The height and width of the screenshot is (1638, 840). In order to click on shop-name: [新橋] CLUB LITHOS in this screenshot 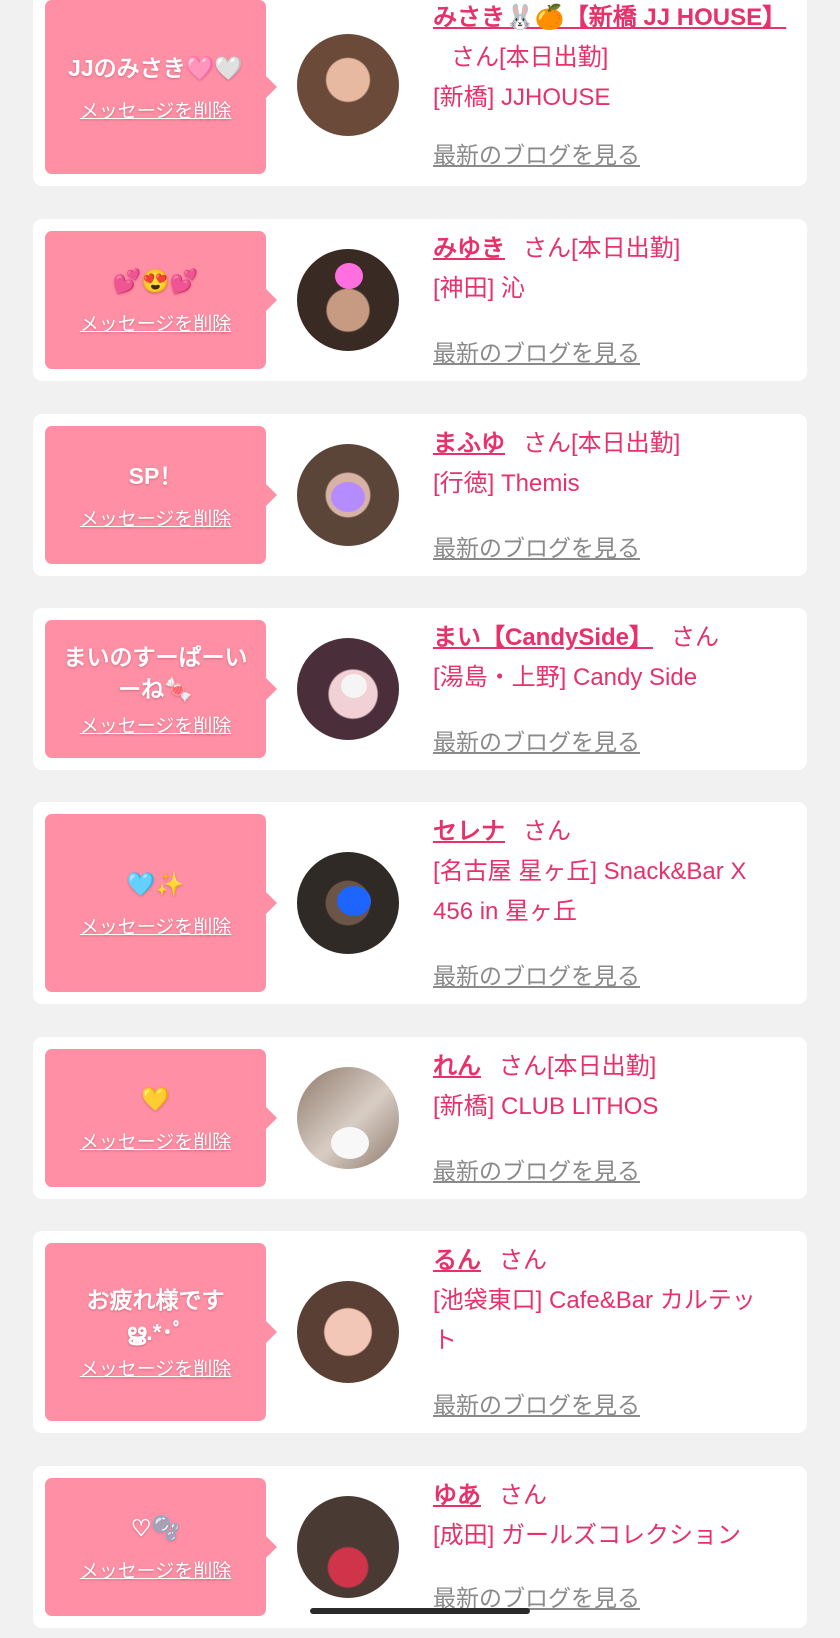, I will do `click(546, 1106)`.